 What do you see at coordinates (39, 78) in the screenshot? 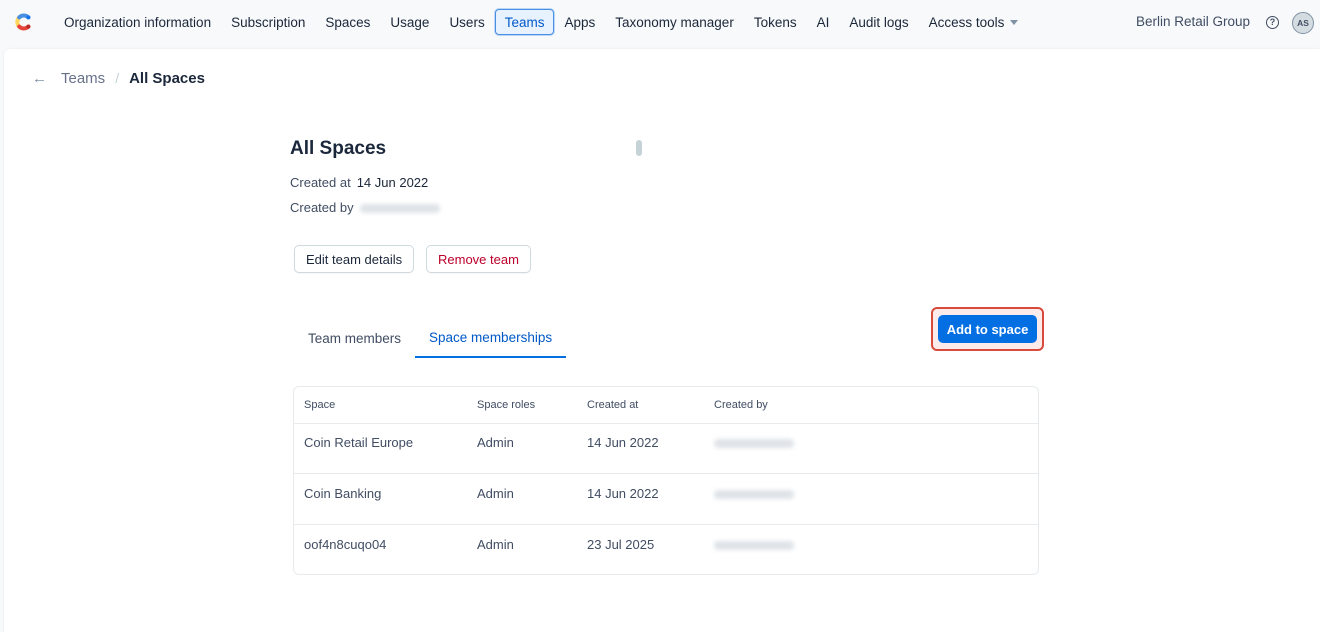
I see `arrow-left-icon: ←` at bounding box center [39, 78].